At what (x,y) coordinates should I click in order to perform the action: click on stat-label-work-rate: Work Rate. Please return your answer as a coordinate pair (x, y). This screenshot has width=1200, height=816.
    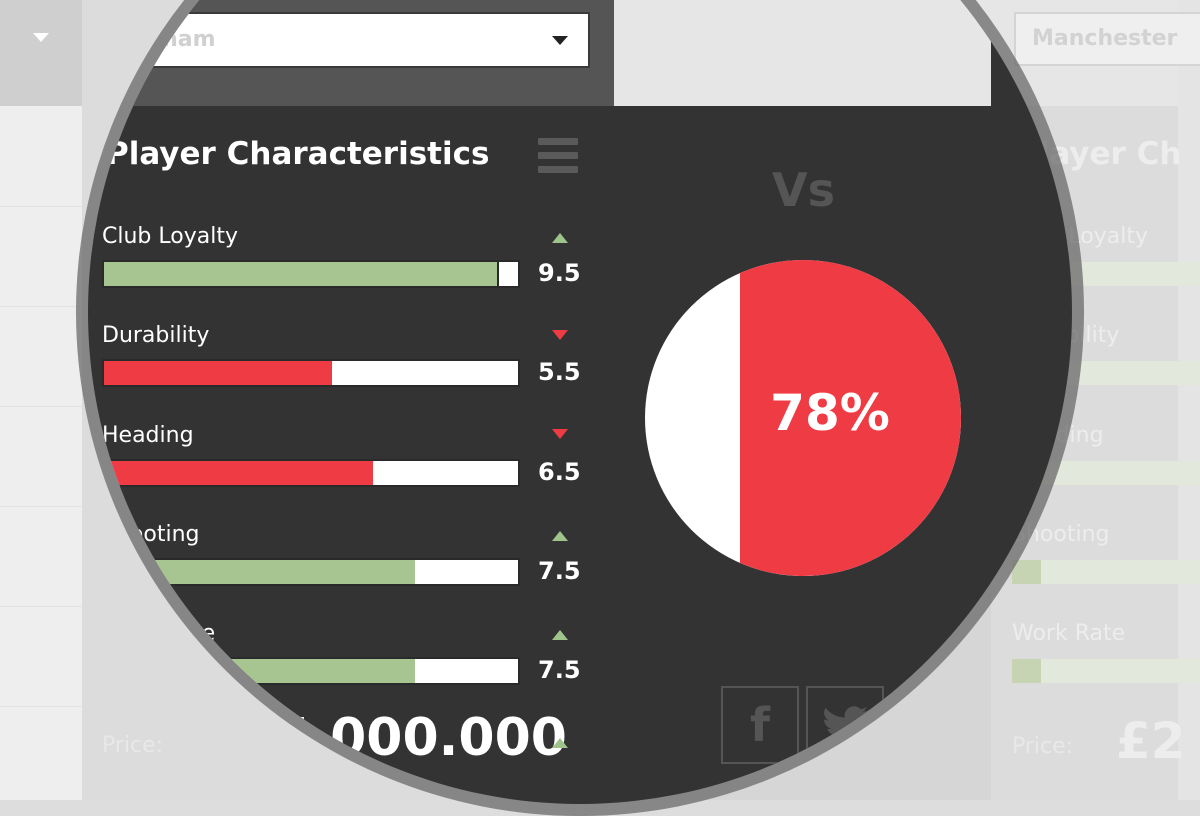
    Looking at the image, I should click on (159, 633).